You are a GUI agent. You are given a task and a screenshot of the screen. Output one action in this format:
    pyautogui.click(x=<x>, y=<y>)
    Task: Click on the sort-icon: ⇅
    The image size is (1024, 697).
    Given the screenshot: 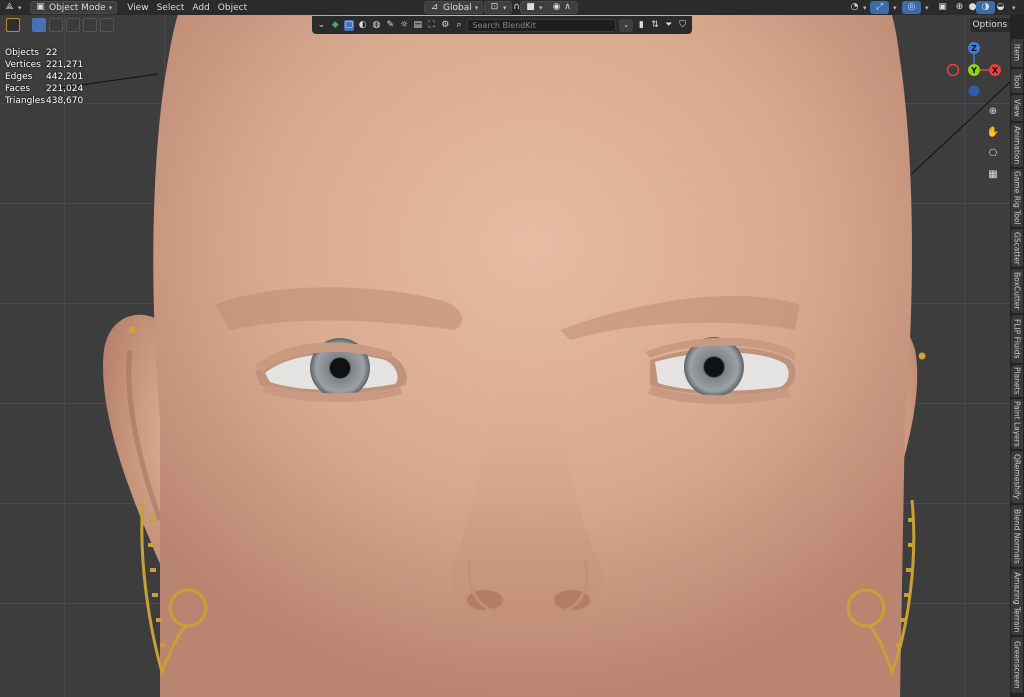 What is the action you would take?
    pyautogui.click(x=655, y=25)
    